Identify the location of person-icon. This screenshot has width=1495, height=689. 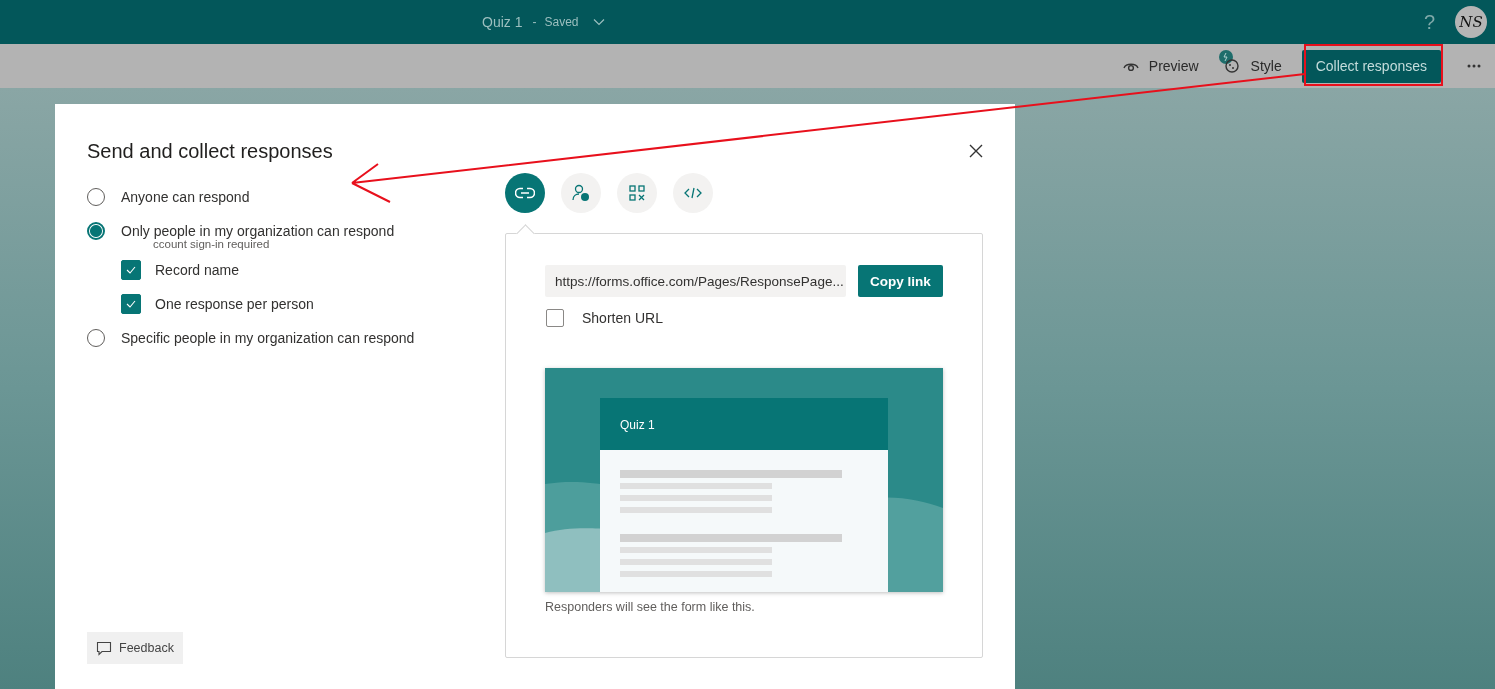
(581, 193).